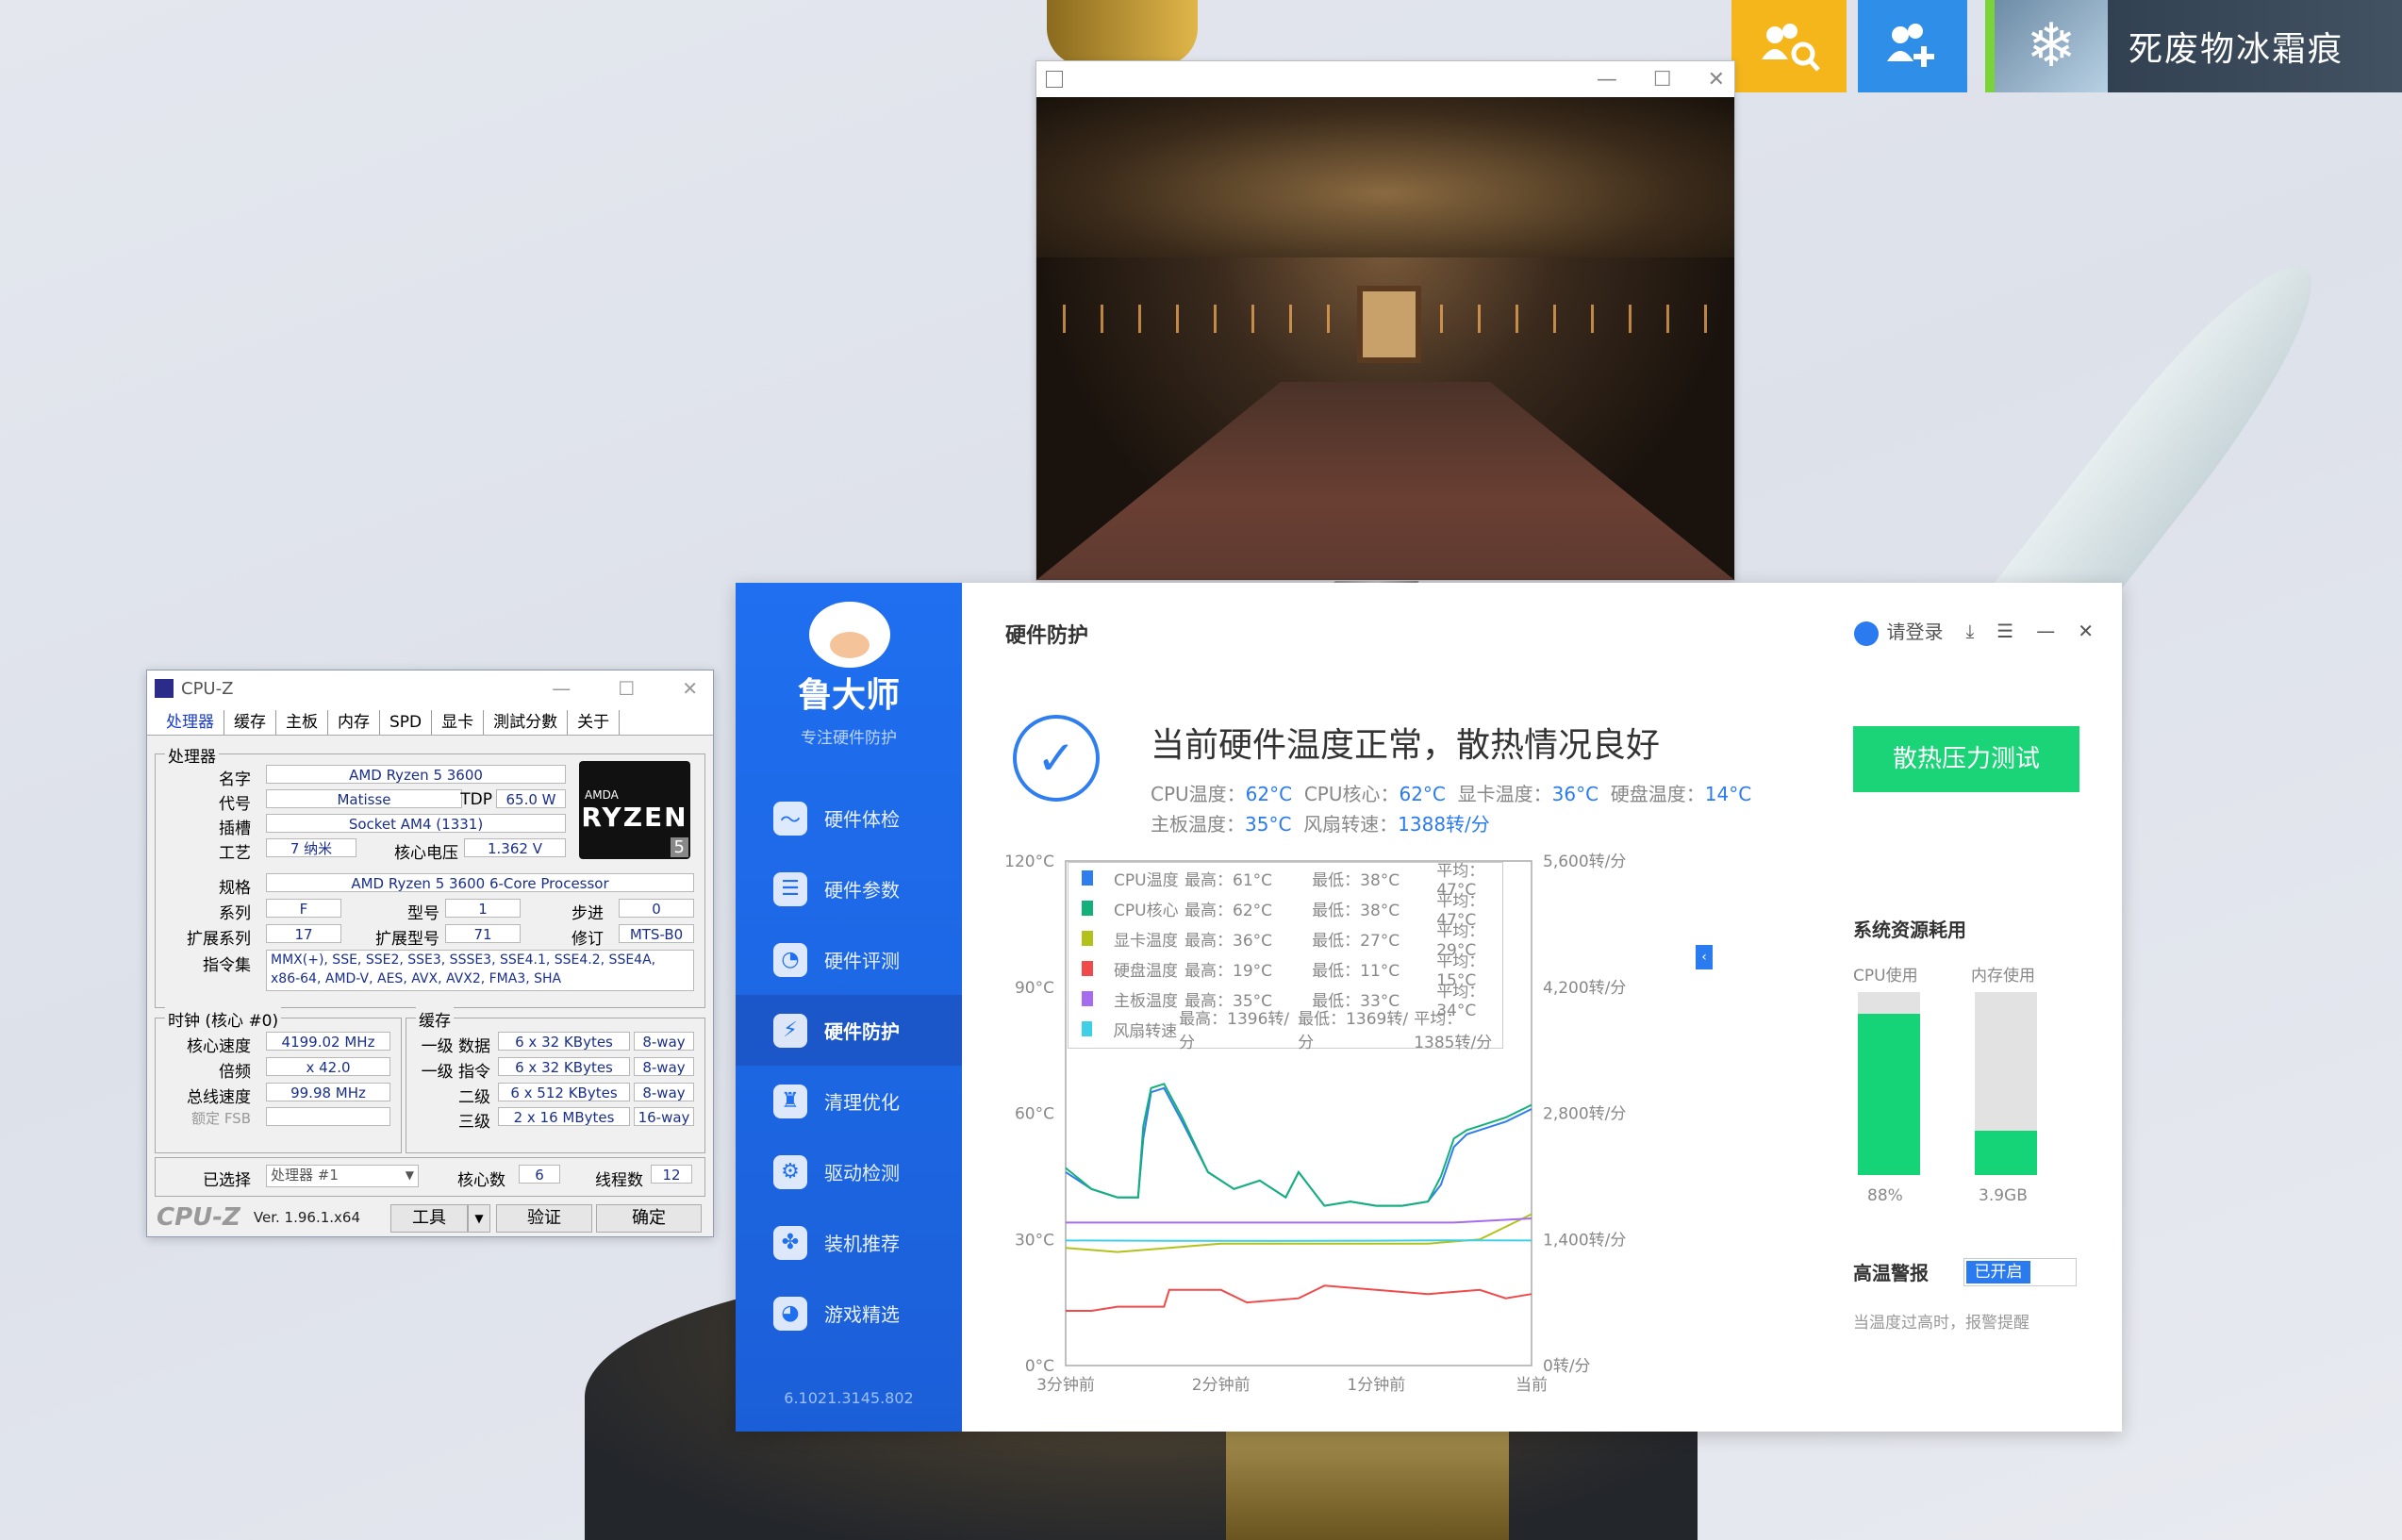  I want to click on tab-graphics: 显卡, so click(459, 722).